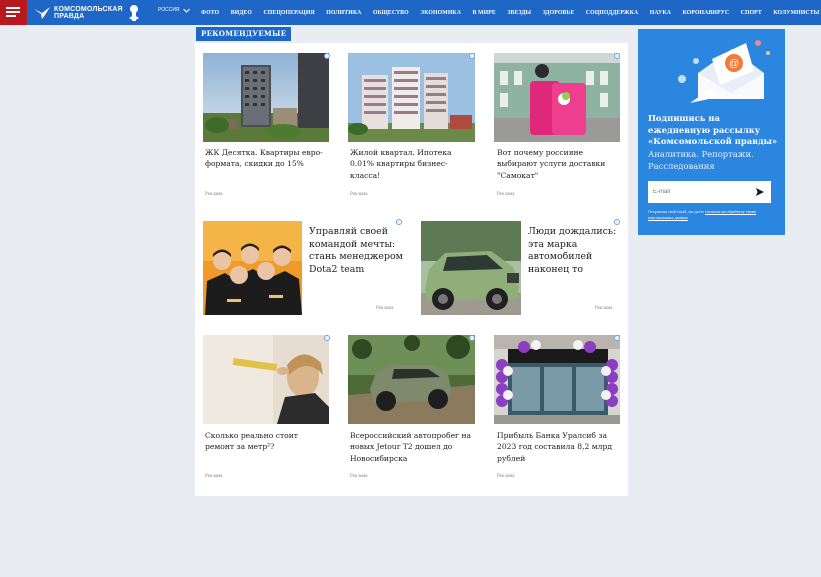 Image resolution: width=821 pixels, height=577 pixels. I want to click on logo-line-1: КОМСОМОЛЬСКАЯ, so click(88, 9).